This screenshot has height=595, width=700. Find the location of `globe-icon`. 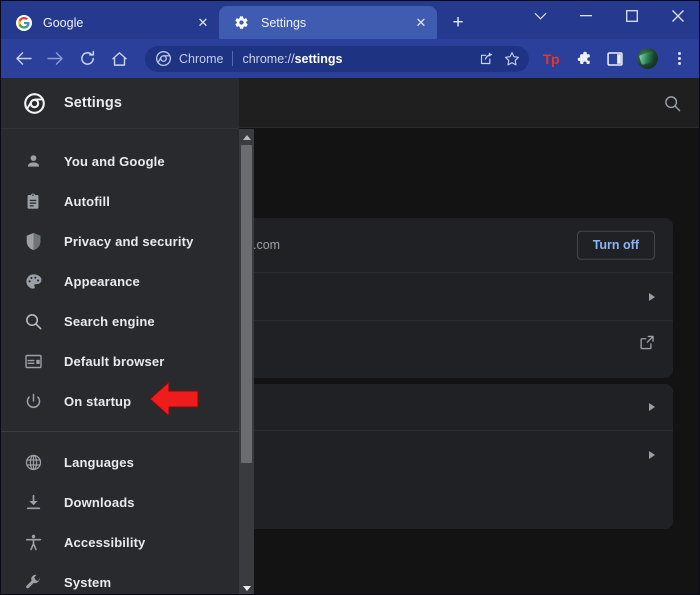

globe-icon is located at coordinates (33, 462).